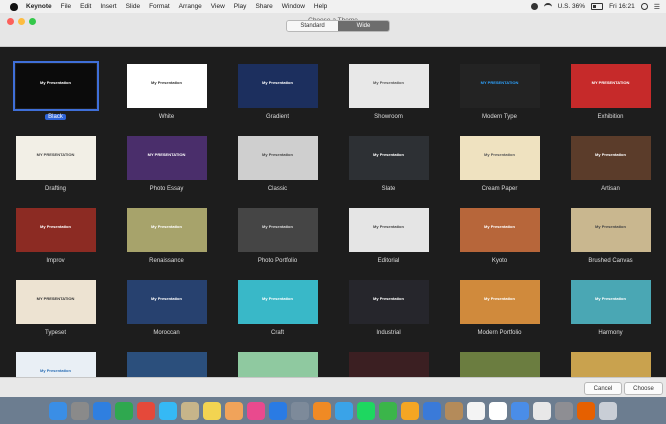 The image size is (666, 424). What do you see at coordinates (168, 410) in the screenshot?
I see `messages-icon` at bounding box center [168, 410].